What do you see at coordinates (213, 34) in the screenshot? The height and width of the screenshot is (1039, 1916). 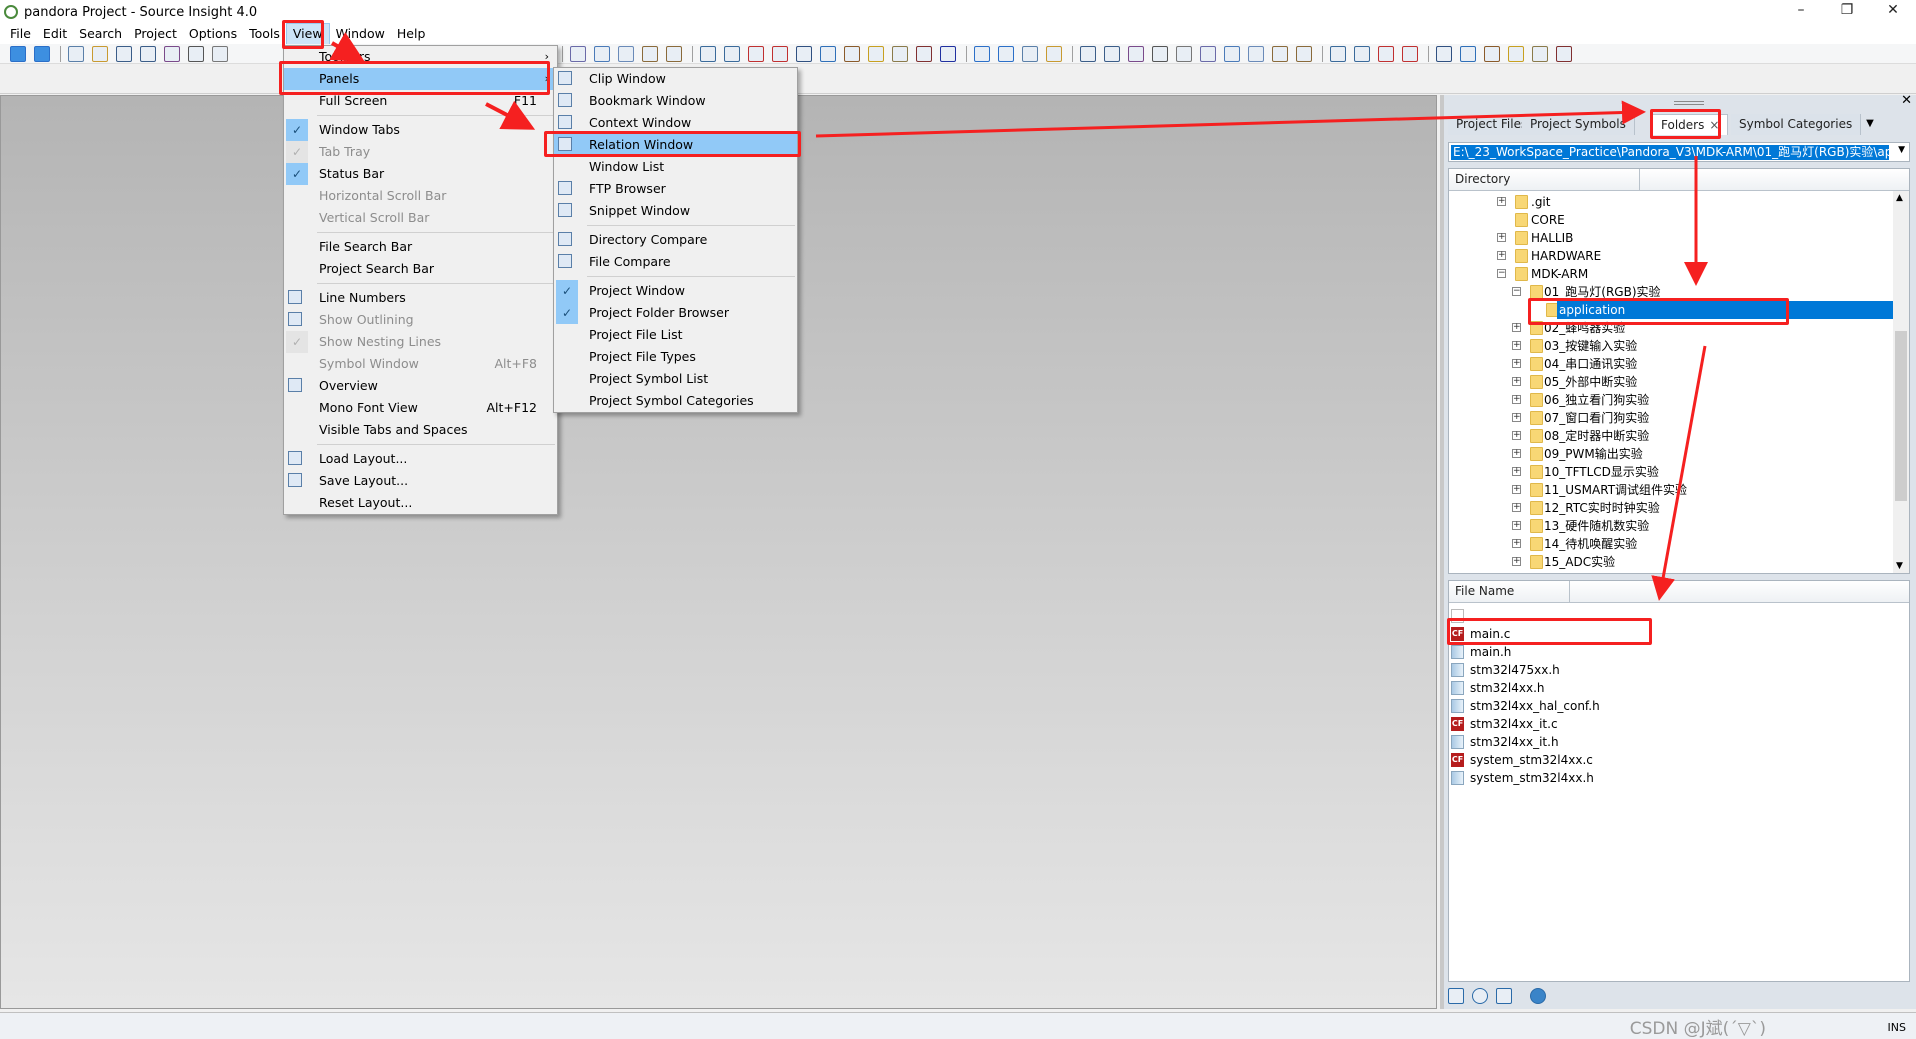 I see `menu-options: Options` at bounding box center [213, 34].